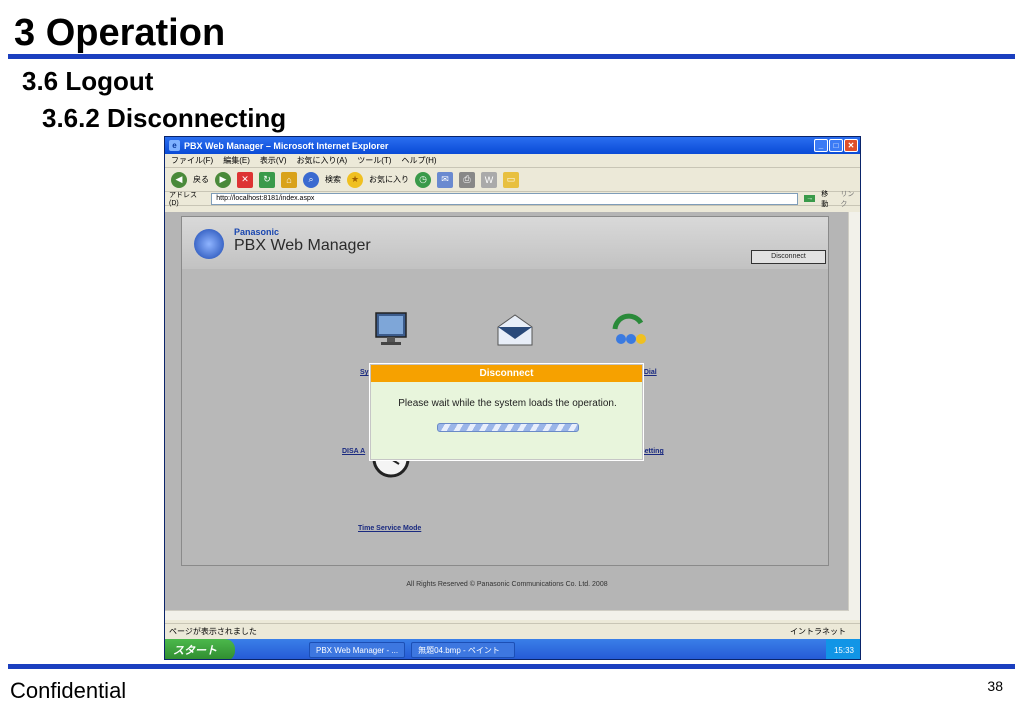 This screenshot has height=708, width=1023. I want to click on address-input: http://localhost:8181/index.aspx, so click(505, 198).